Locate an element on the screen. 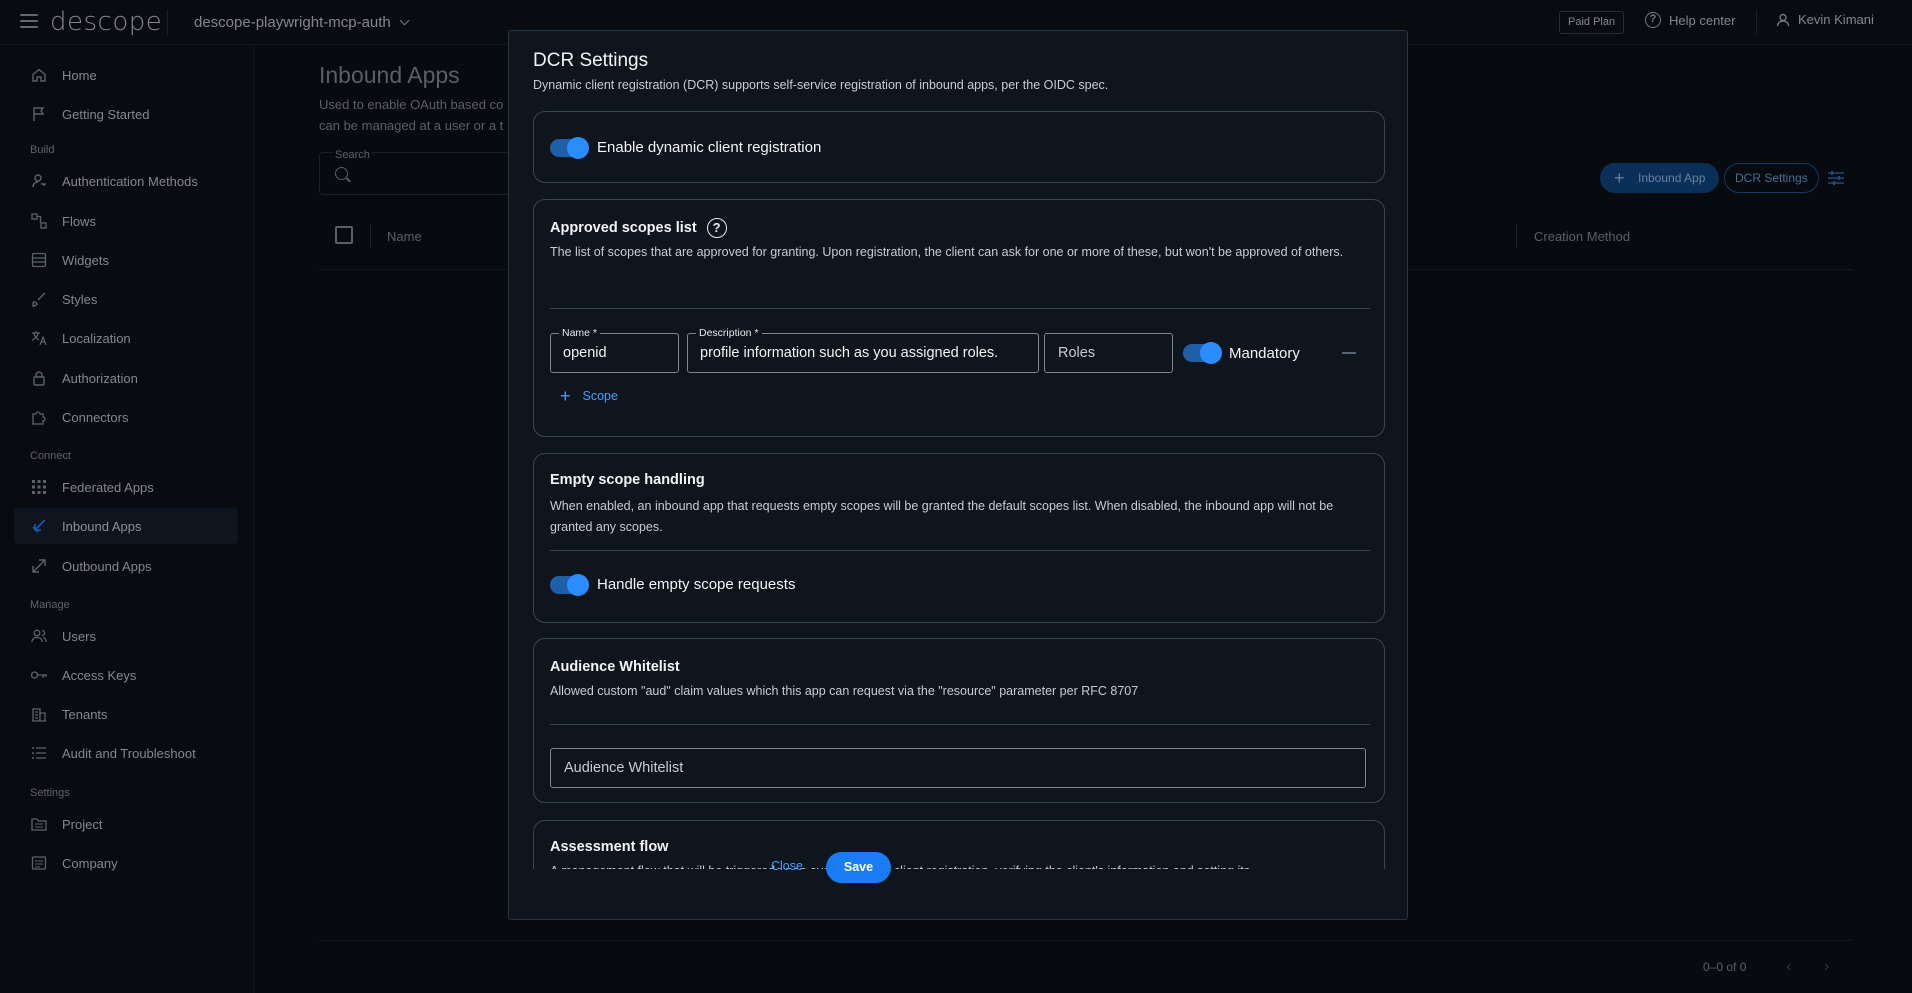 The height and width of the screenshot is (993, 1912). enable-dcr-toggle is located at coordinates (569, 148).